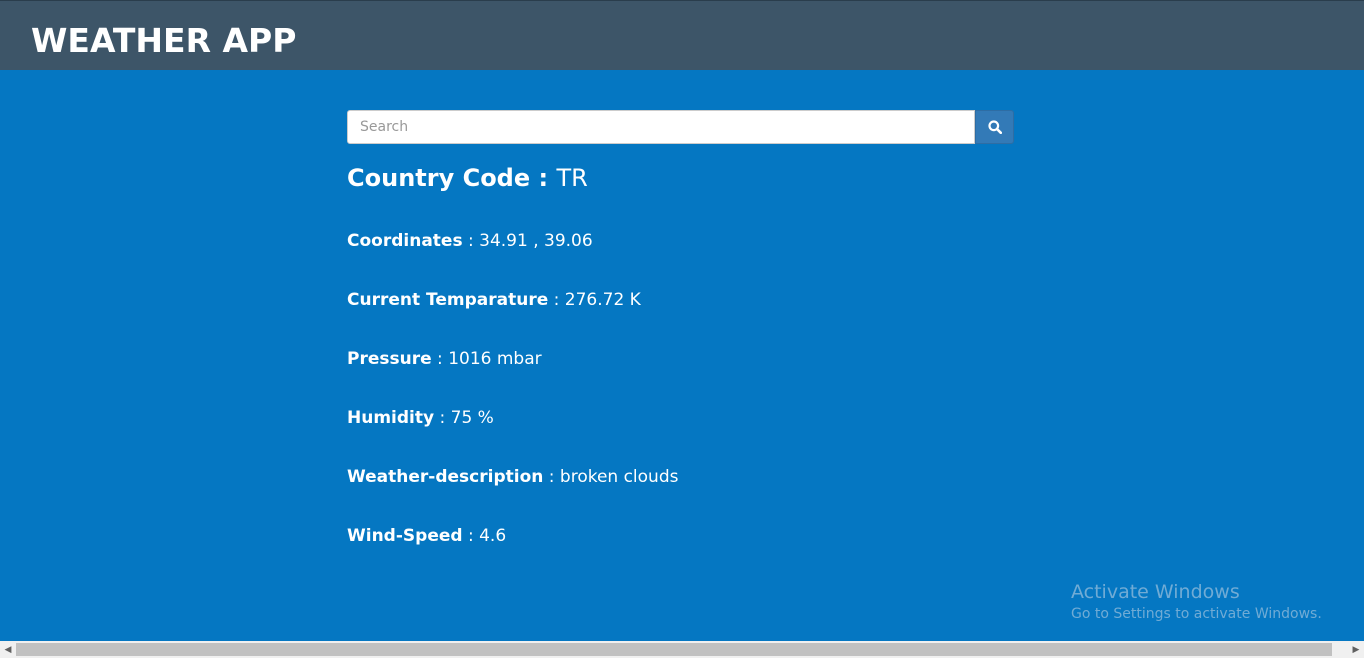 The height and width of the screenshot is (658, 1364). What do you see at coordinates (439, 178) in the screenshot?
I see `country-code-label: Country Code` at bounding box center [439, 178].